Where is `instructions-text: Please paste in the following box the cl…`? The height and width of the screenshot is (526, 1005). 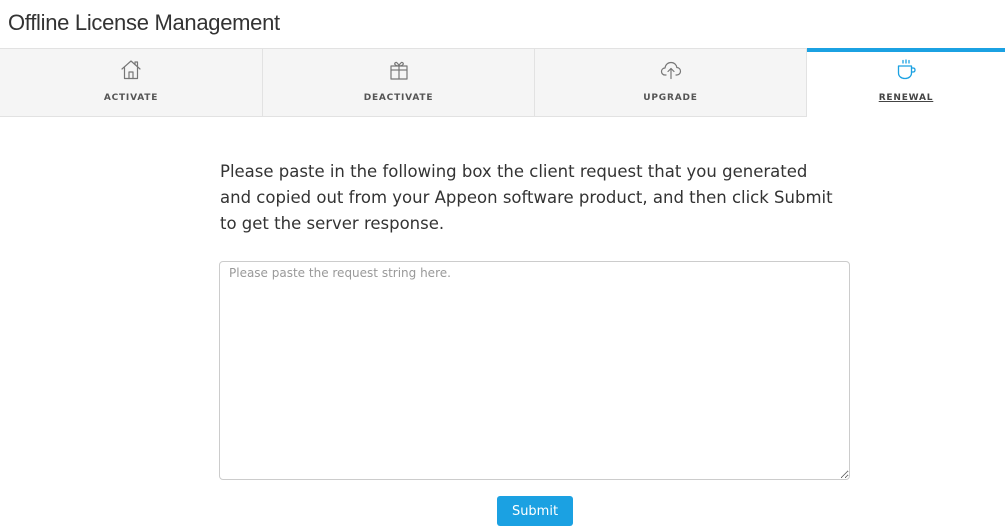 instructions-text: Please paste in the following box the cl… is located at coordinates (526, 197).